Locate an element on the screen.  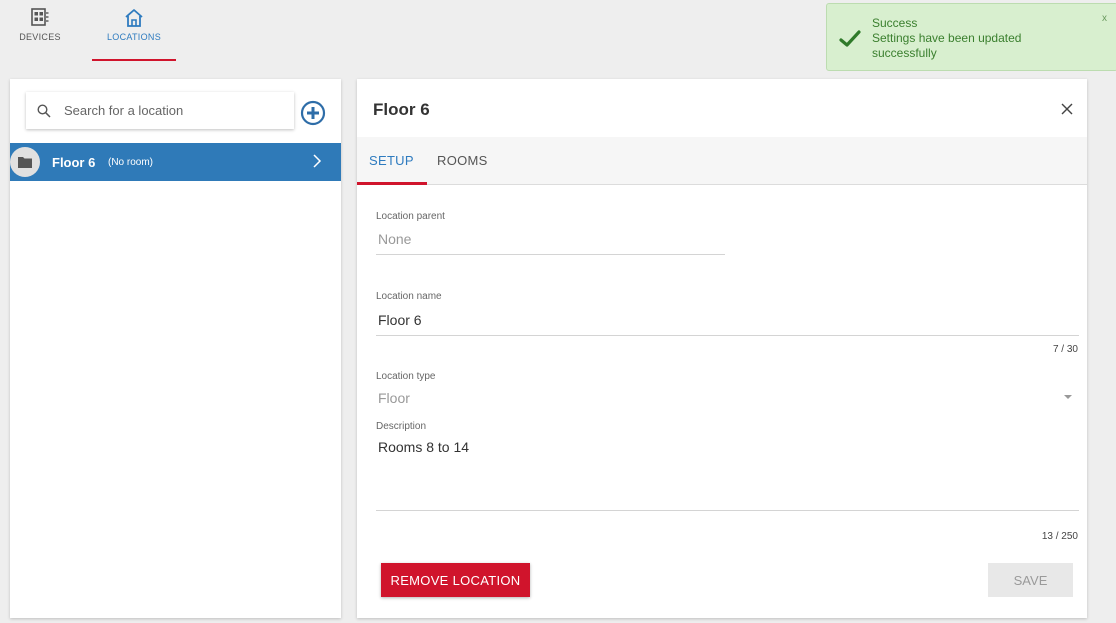
location-name: Floor 6 is located at coordinates (74, 162).